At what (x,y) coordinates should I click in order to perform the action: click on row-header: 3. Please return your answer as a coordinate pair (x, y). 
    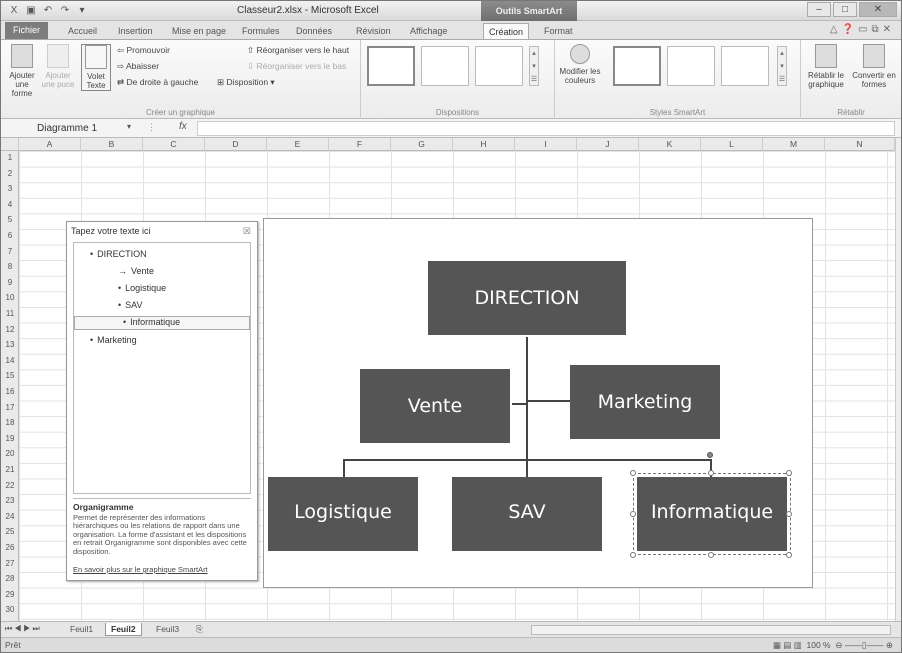
    Looking at the image, I should click on (10, 188).